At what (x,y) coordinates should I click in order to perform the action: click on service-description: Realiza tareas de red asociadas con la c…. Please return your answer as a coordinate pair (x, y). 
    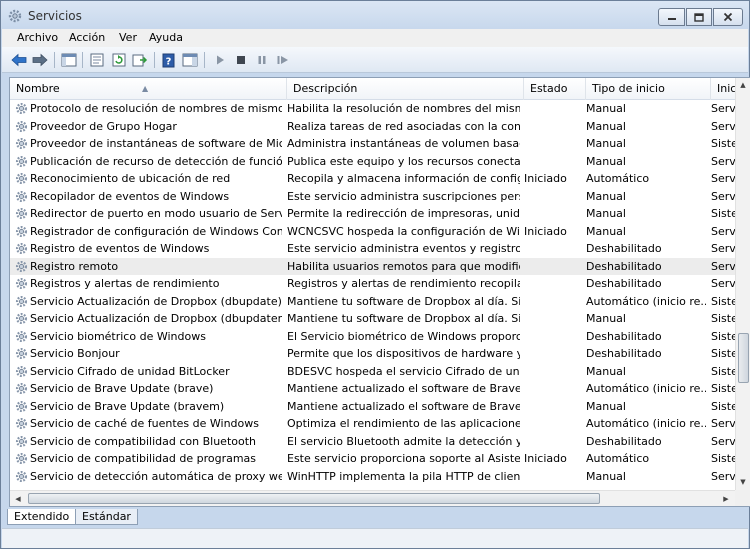
    Looking at the image, I should click on (403, 126).